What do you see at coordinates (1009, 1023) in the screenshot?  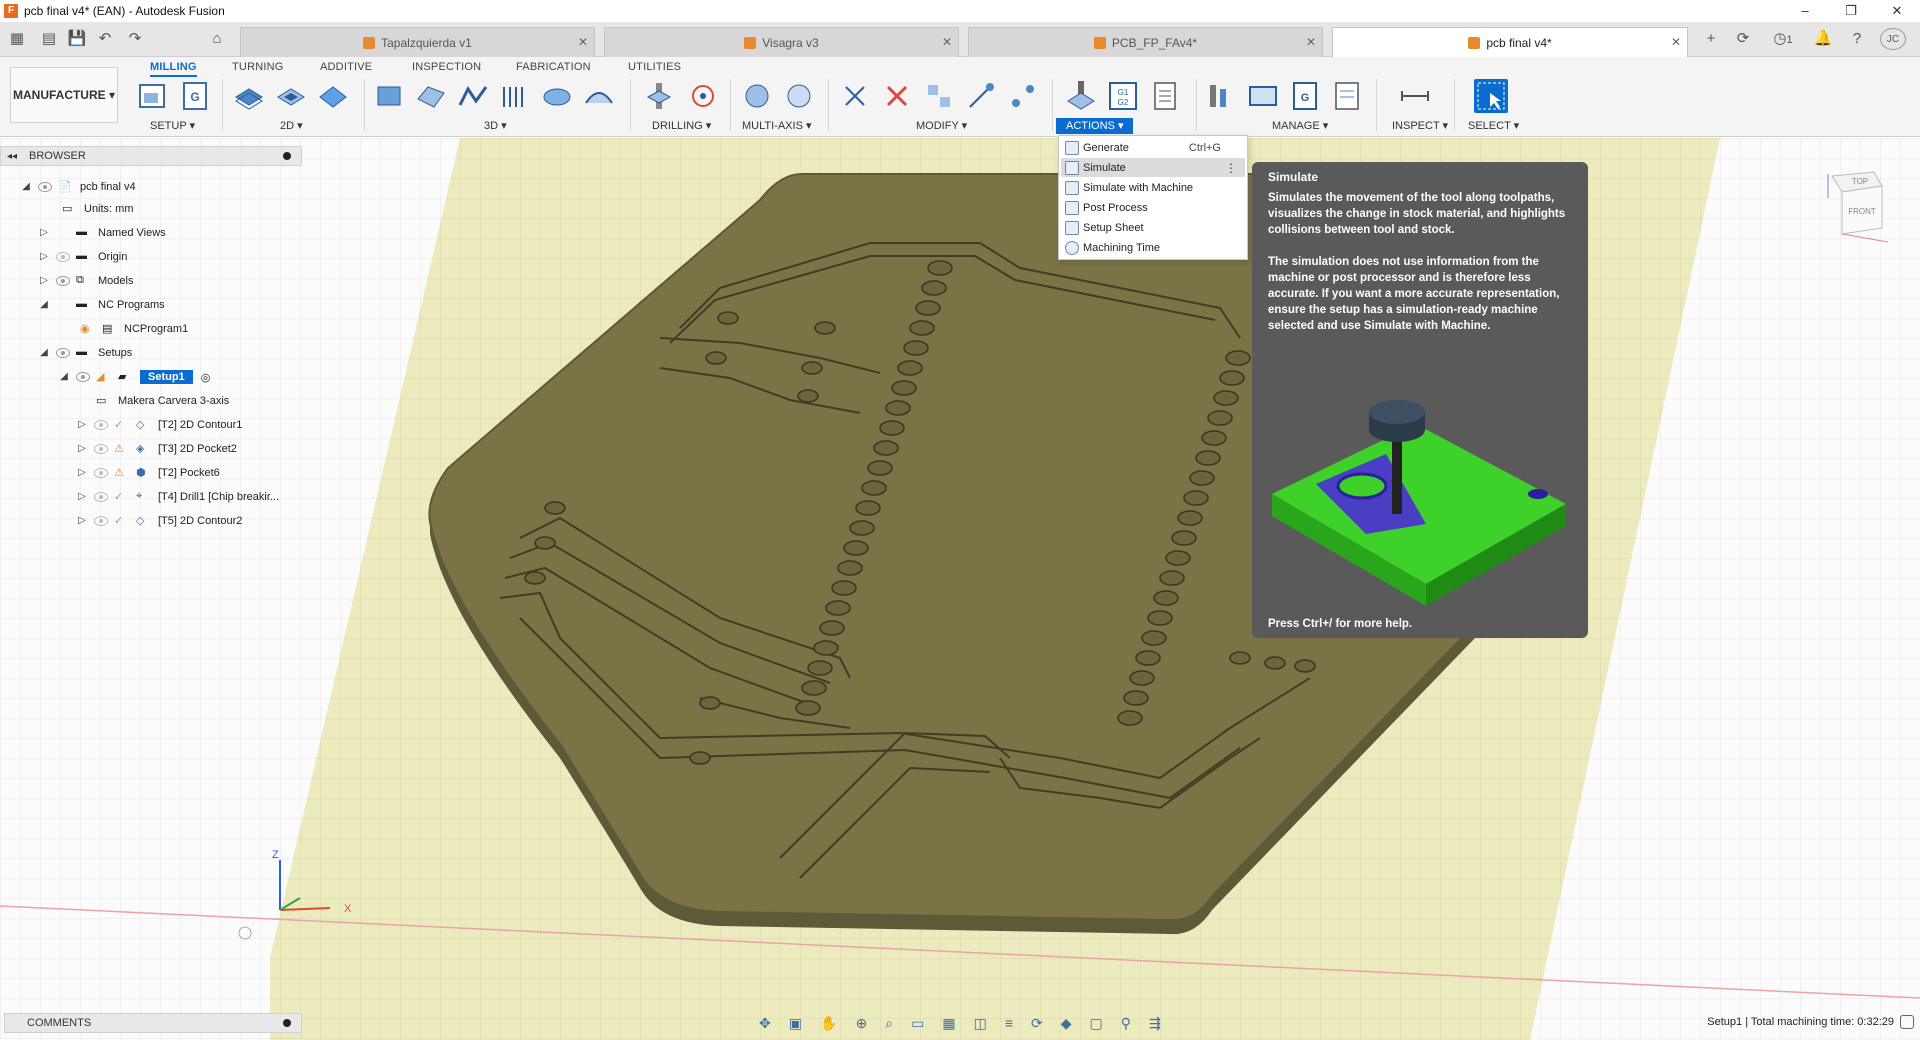 I see `section-icon: ≡` at bounding box center [1009, 1023].